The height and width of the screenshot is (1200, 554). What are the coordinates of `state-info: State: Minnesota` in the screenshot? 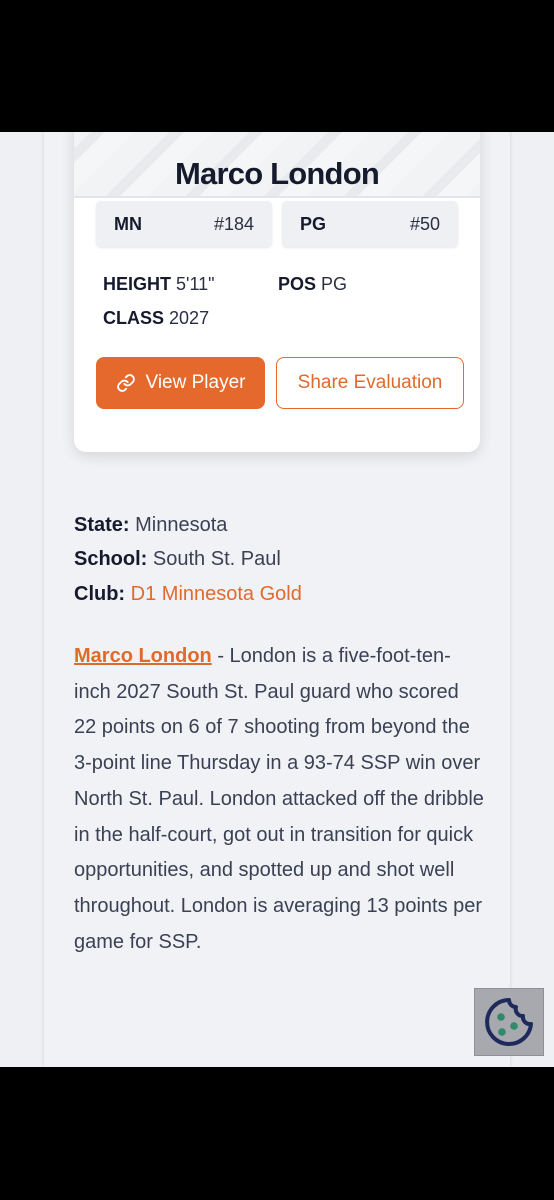 It's located at (150, 525).